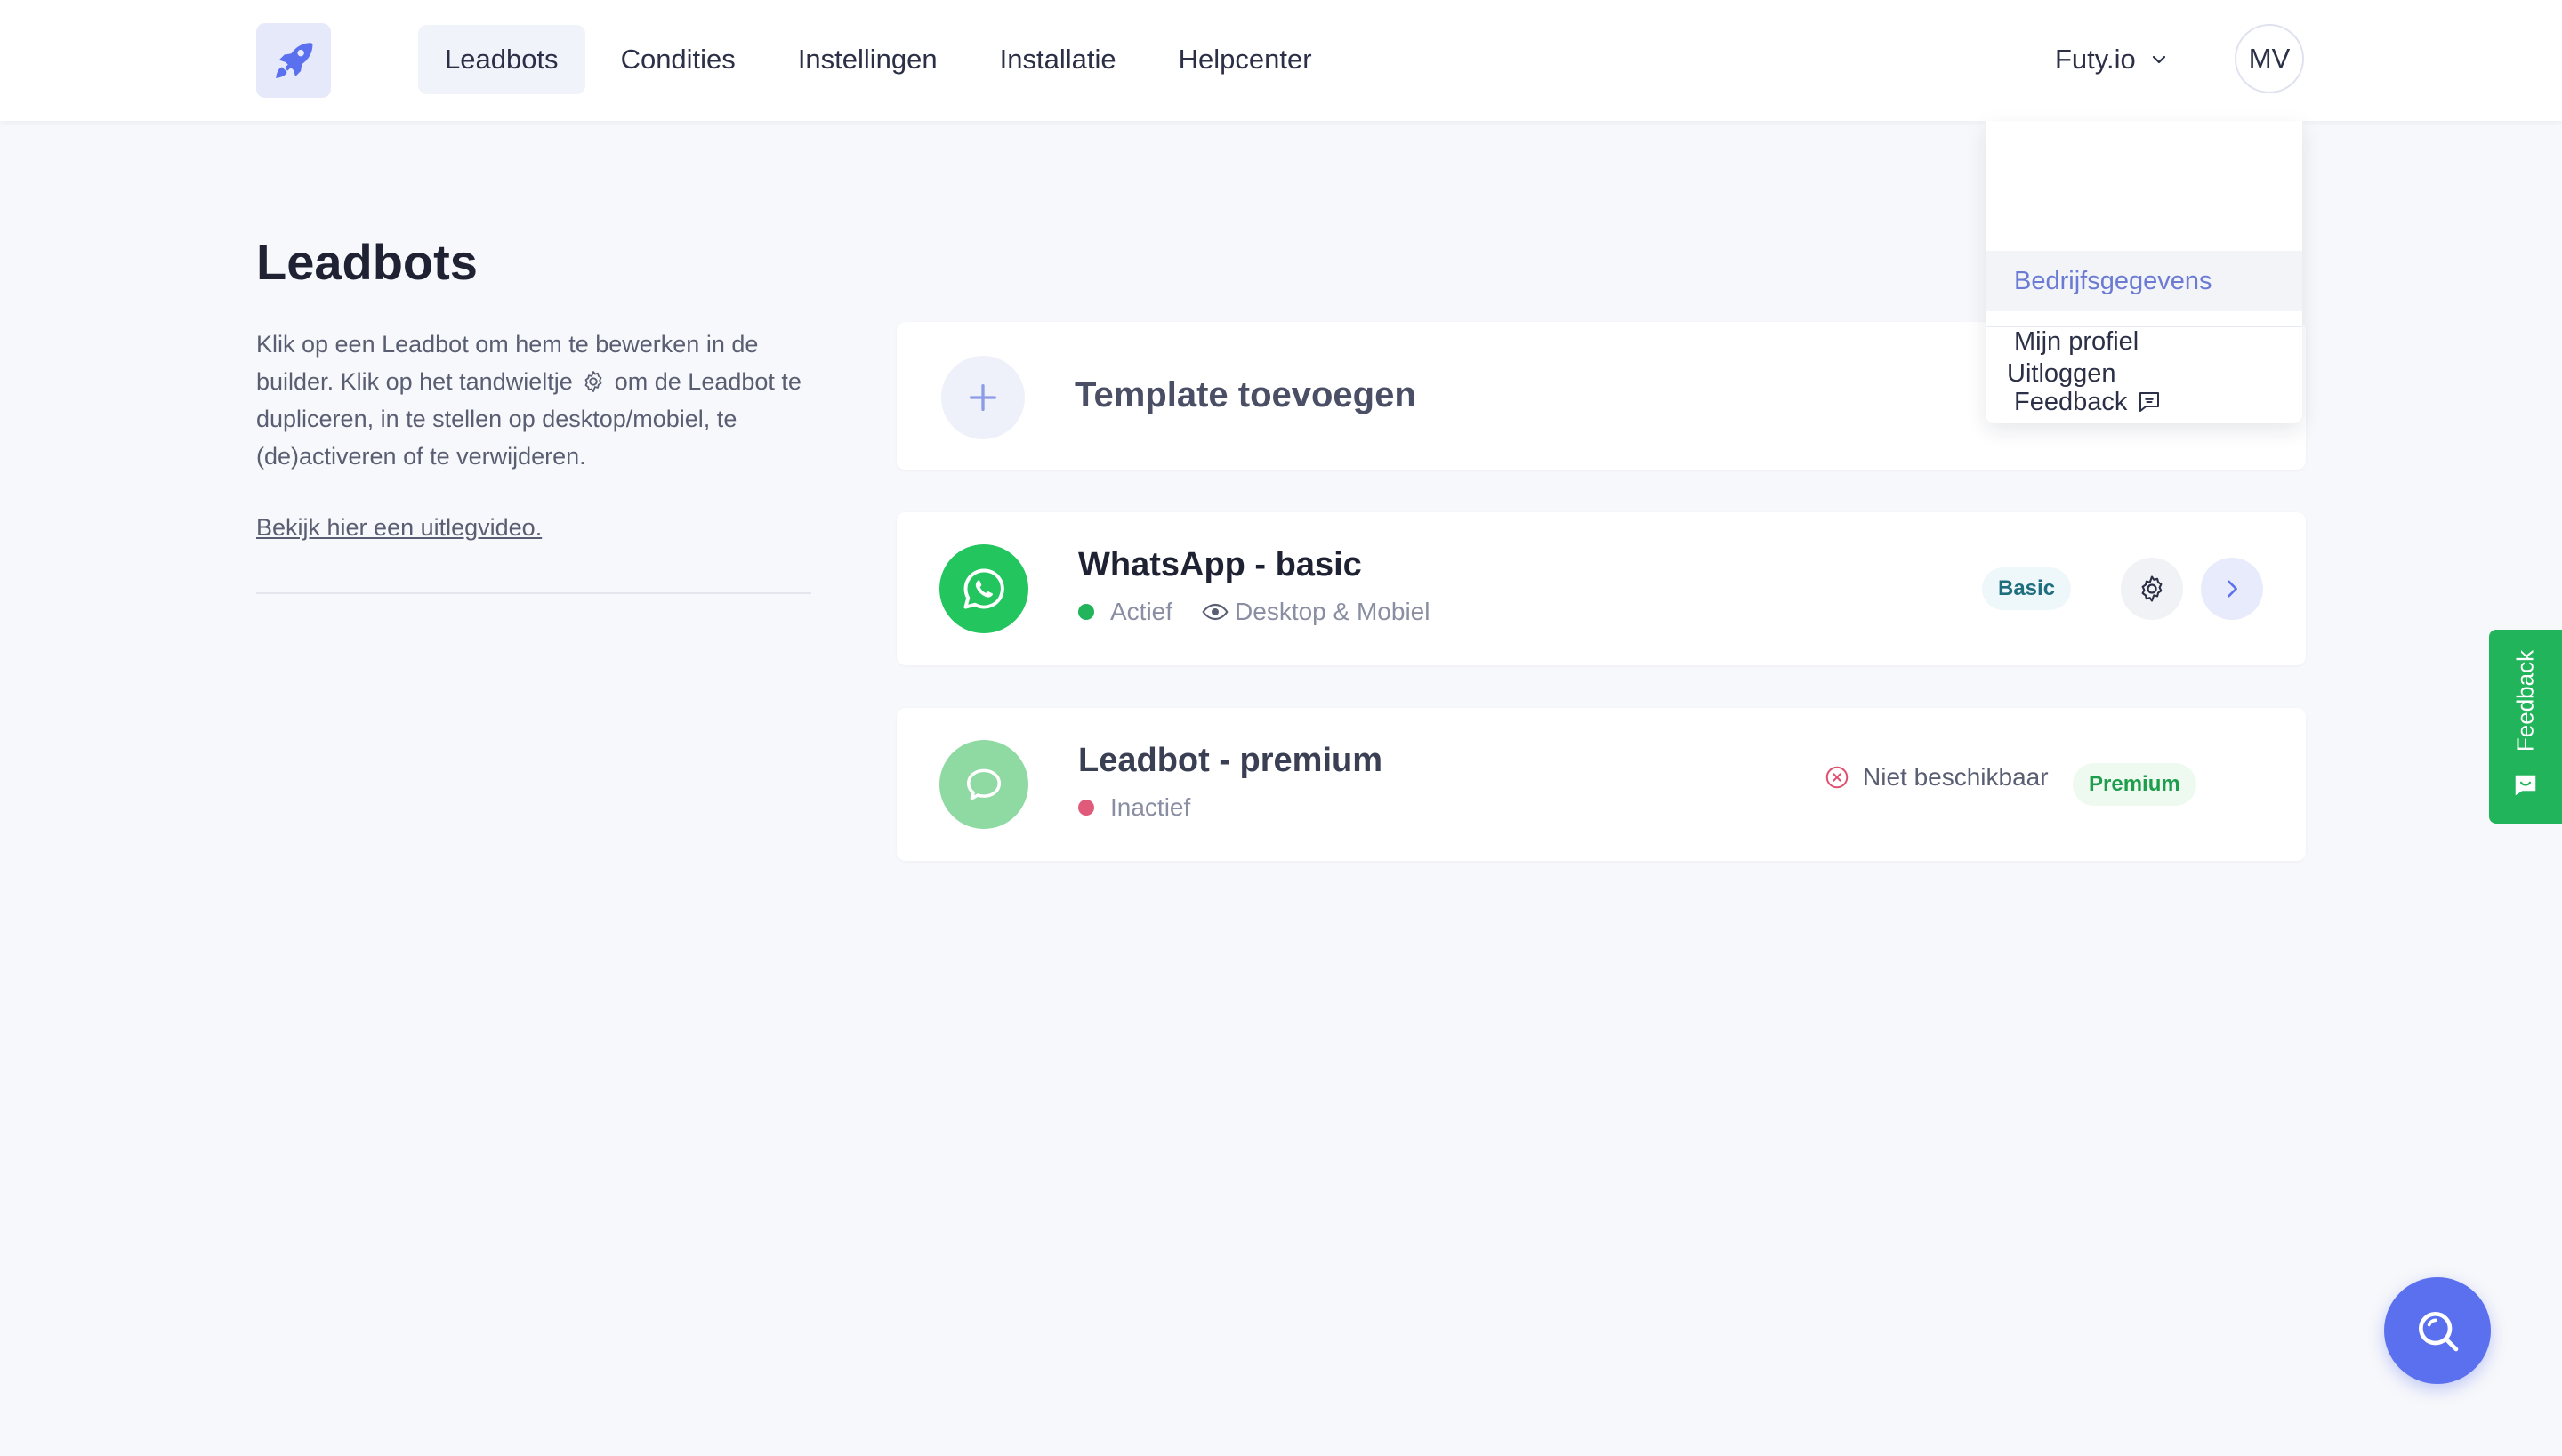 This screenshot has height=1456, width=2562. I want to click on add-template-button, so click(983, 397).